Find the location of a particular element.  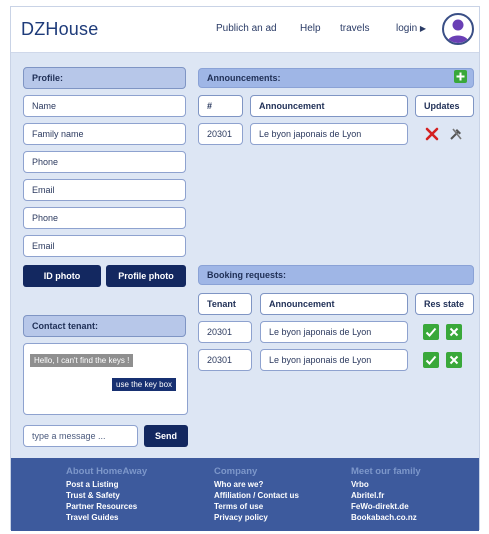

nav-publish-ad: Publich an ad is located at coordinates (246, 28).